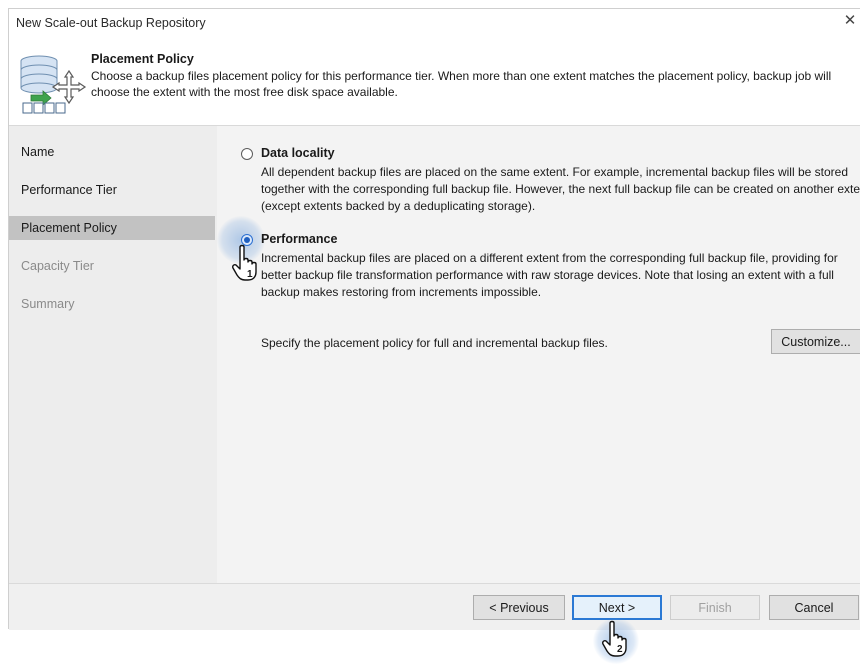 This screenshot has height=664, width=860. Describe the element at coordinates (299, 239) in the screenshot. I see `performance-label: Performance` at that location.